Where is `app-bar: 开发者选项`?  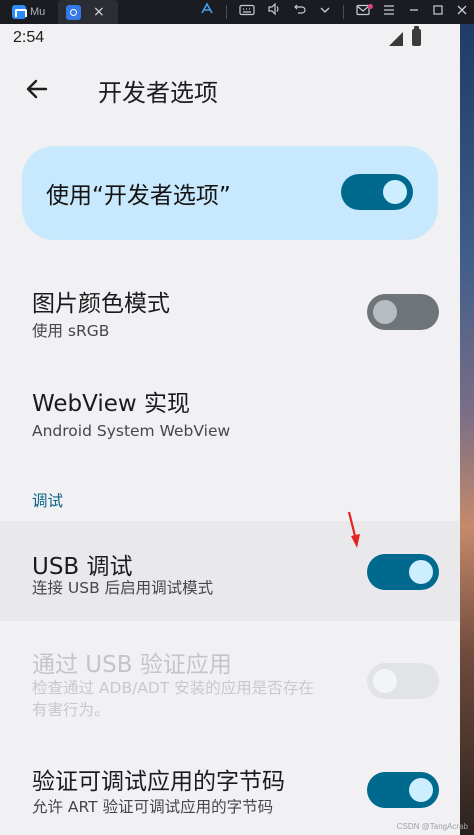 app-bar: 开发者选项 is located at coordinates (230, 89).